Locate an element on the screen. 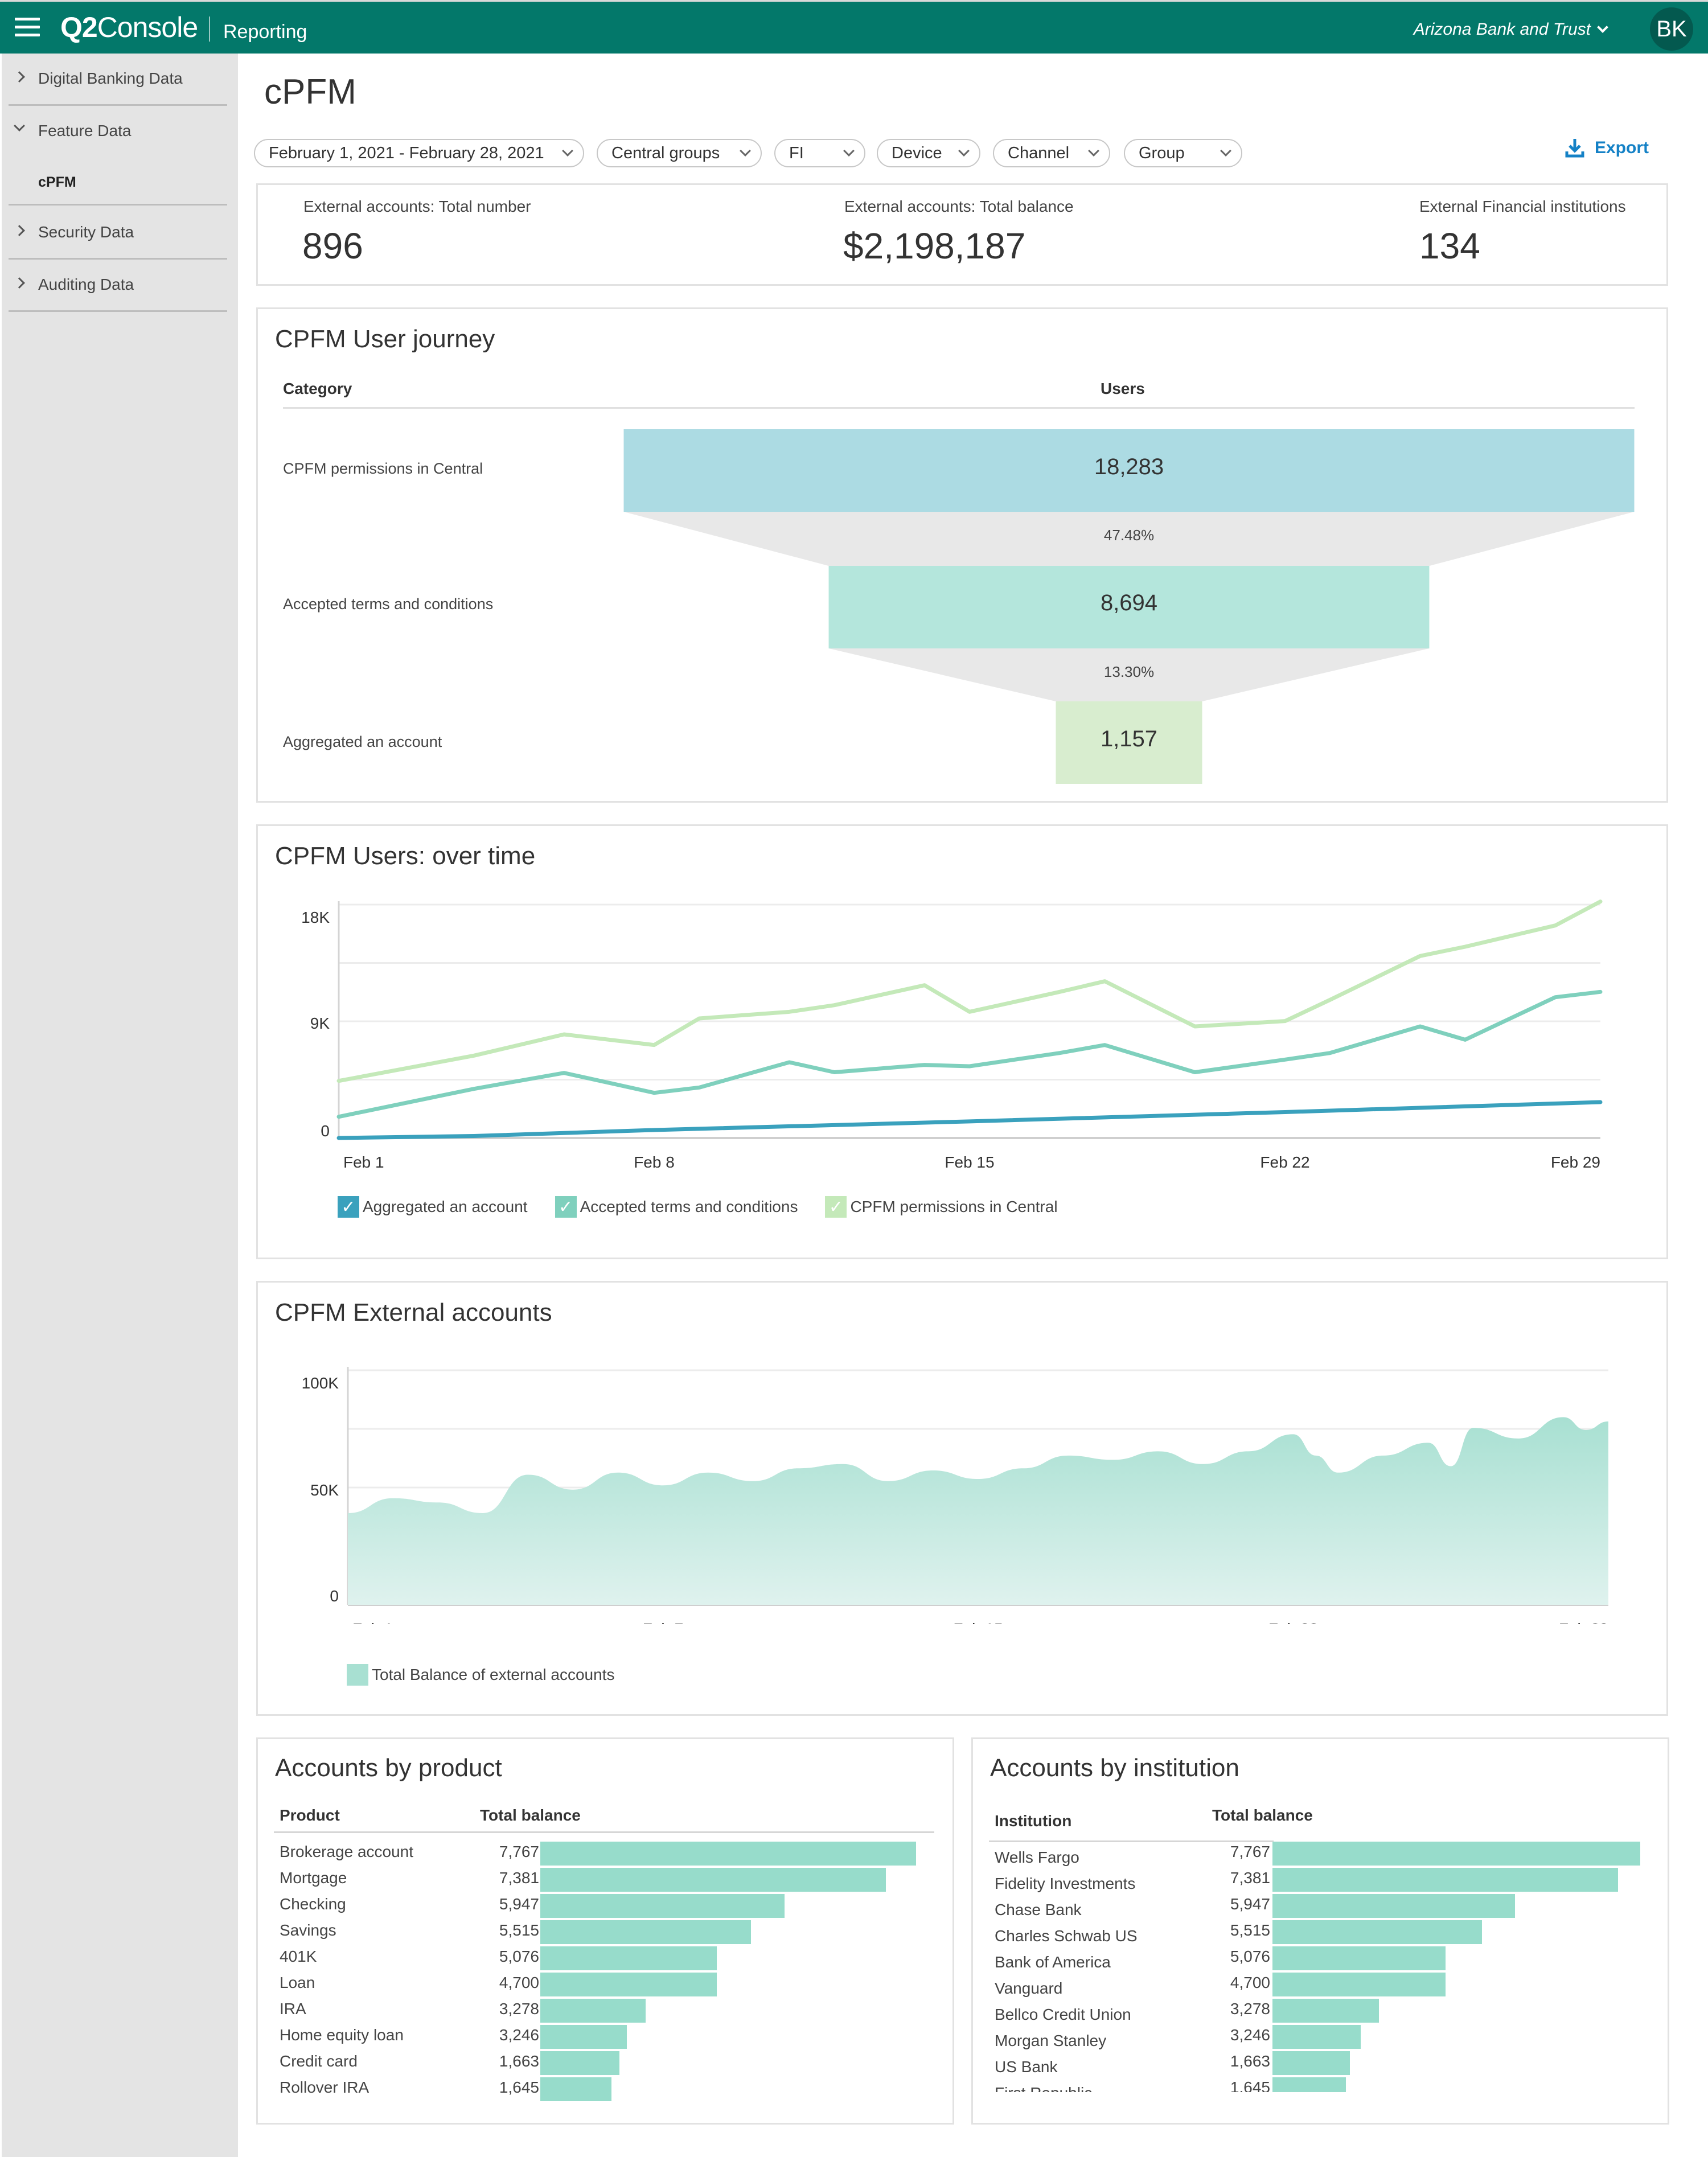  row-value: 5,076 is located at coordinates (519, 1956).